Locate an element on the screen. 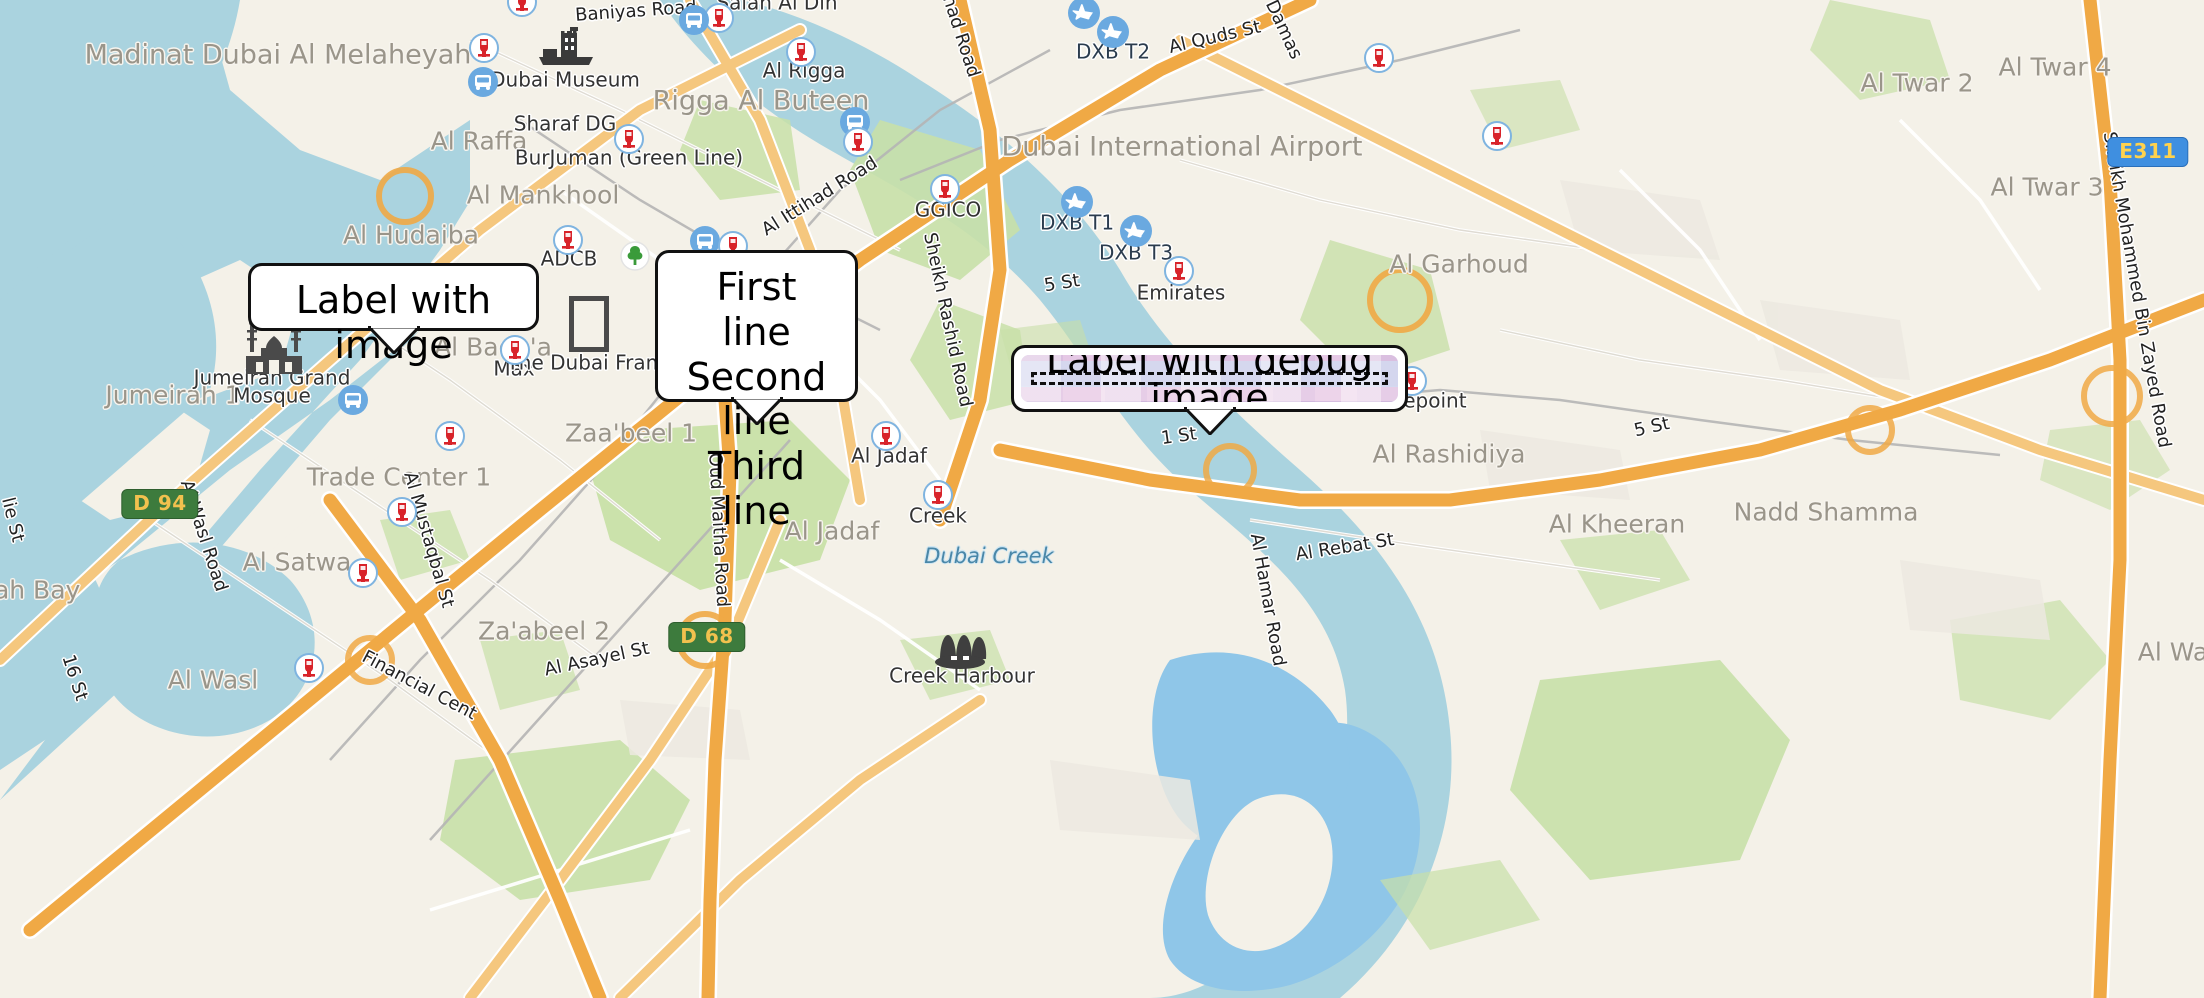 The height and width of the screenshot is (998, 2204). debug-image-backdrop: Label with debug image is located at coordinates (1209, 378).